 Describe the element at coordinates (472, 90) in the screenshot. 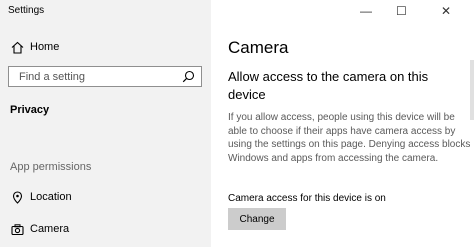

I see `scrollbar` at that location.